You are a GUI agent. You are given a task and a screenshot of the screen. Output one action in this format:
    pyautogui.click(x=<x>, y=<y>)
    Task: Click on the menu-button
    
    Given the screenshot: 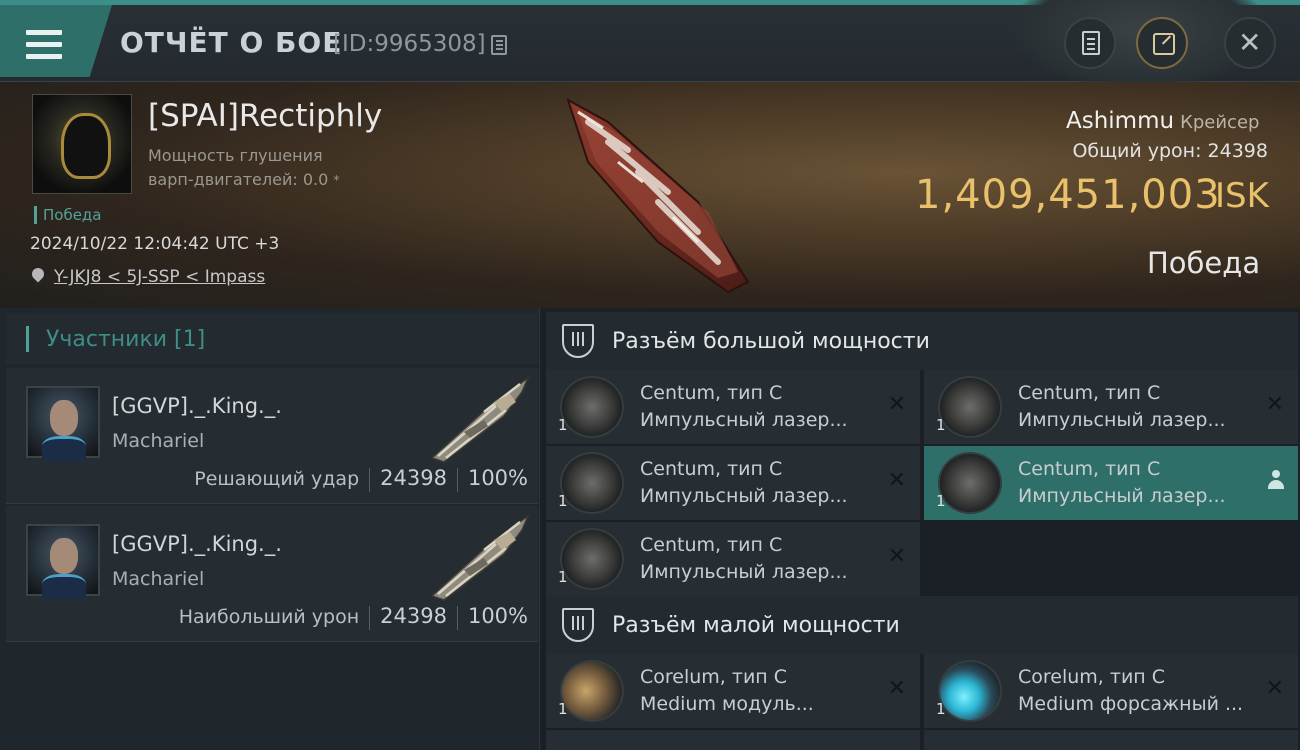 What is the action you would take?
    pyautogui.click(x=56, y=41)
    